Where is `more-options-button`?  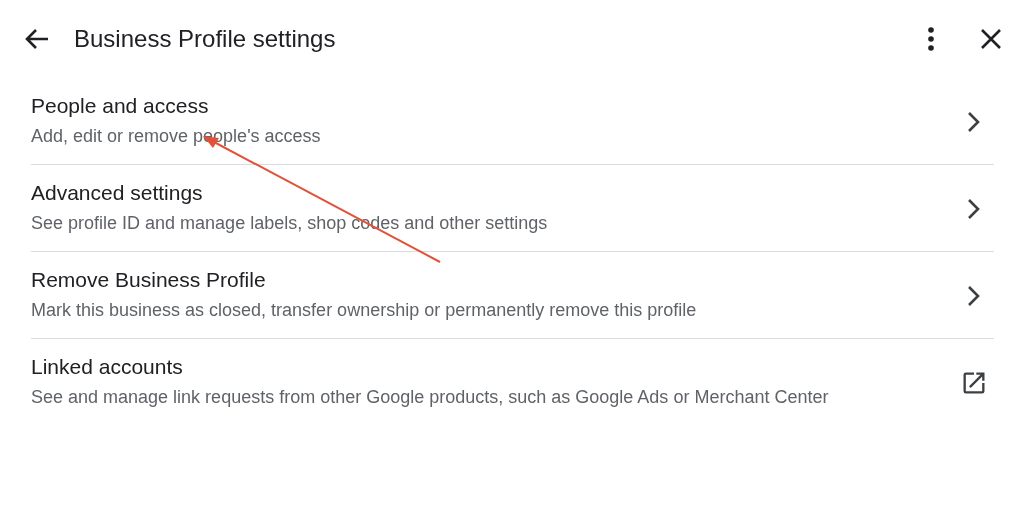
more-options-button is located at coordinates (931, 39).